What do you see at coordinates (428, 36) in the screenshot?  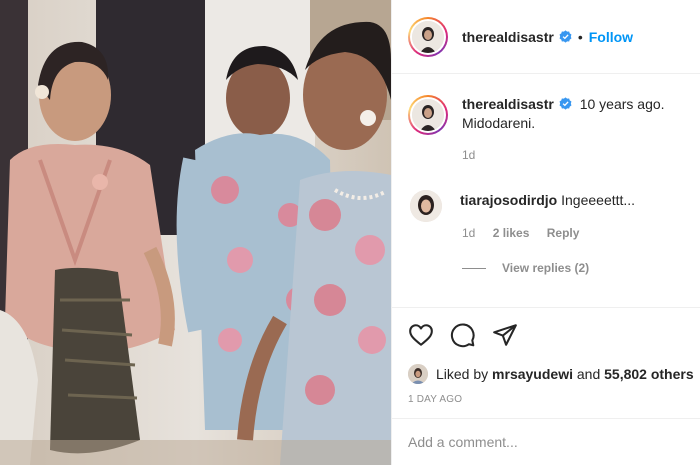 I see `profile-avatar` at bounding box center [428, 36].